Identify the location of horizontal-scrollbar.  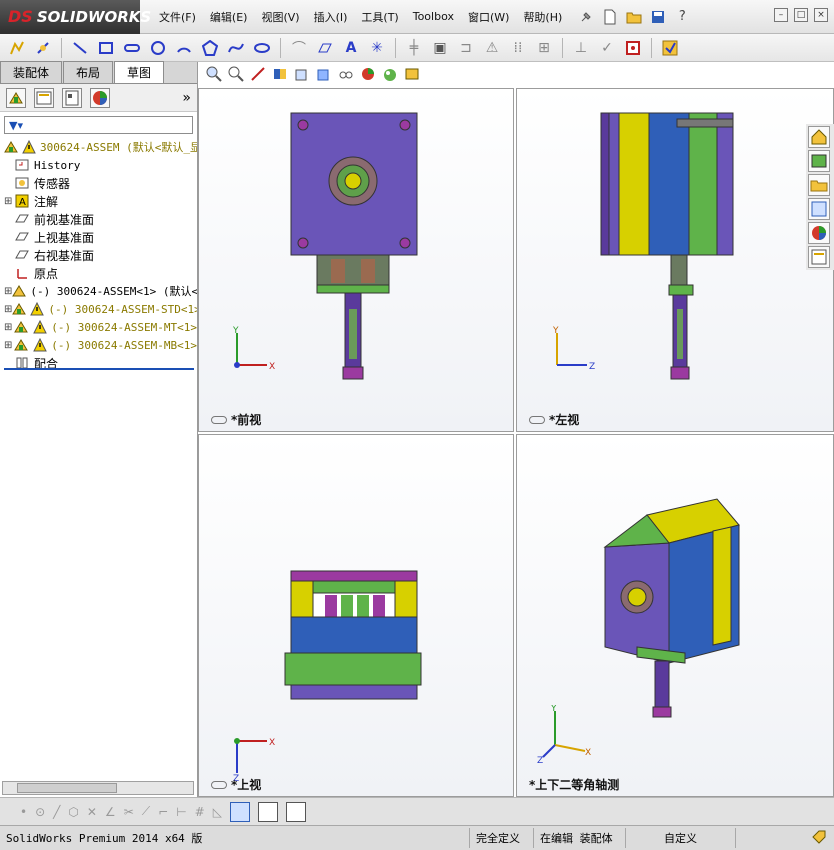
(98, 788).